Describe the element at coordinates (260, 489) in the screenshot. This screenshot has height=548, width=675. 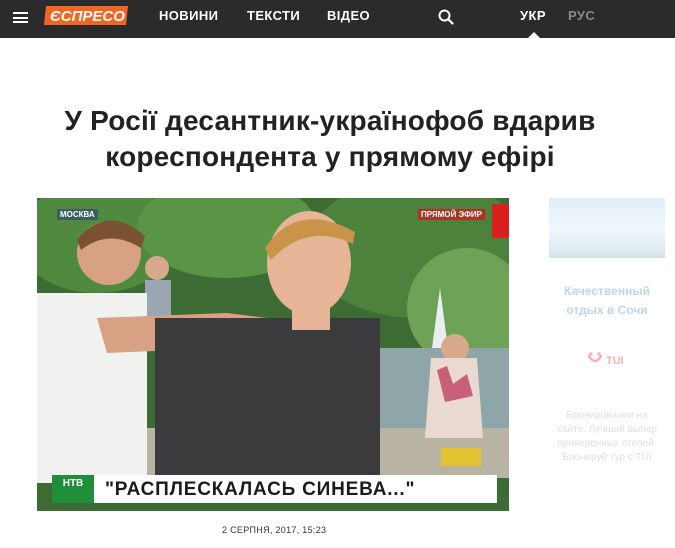
I see `tv-ticker-text: "РАСПЛЕСКАЛАСЬ СИНЕВА..."` at that location.